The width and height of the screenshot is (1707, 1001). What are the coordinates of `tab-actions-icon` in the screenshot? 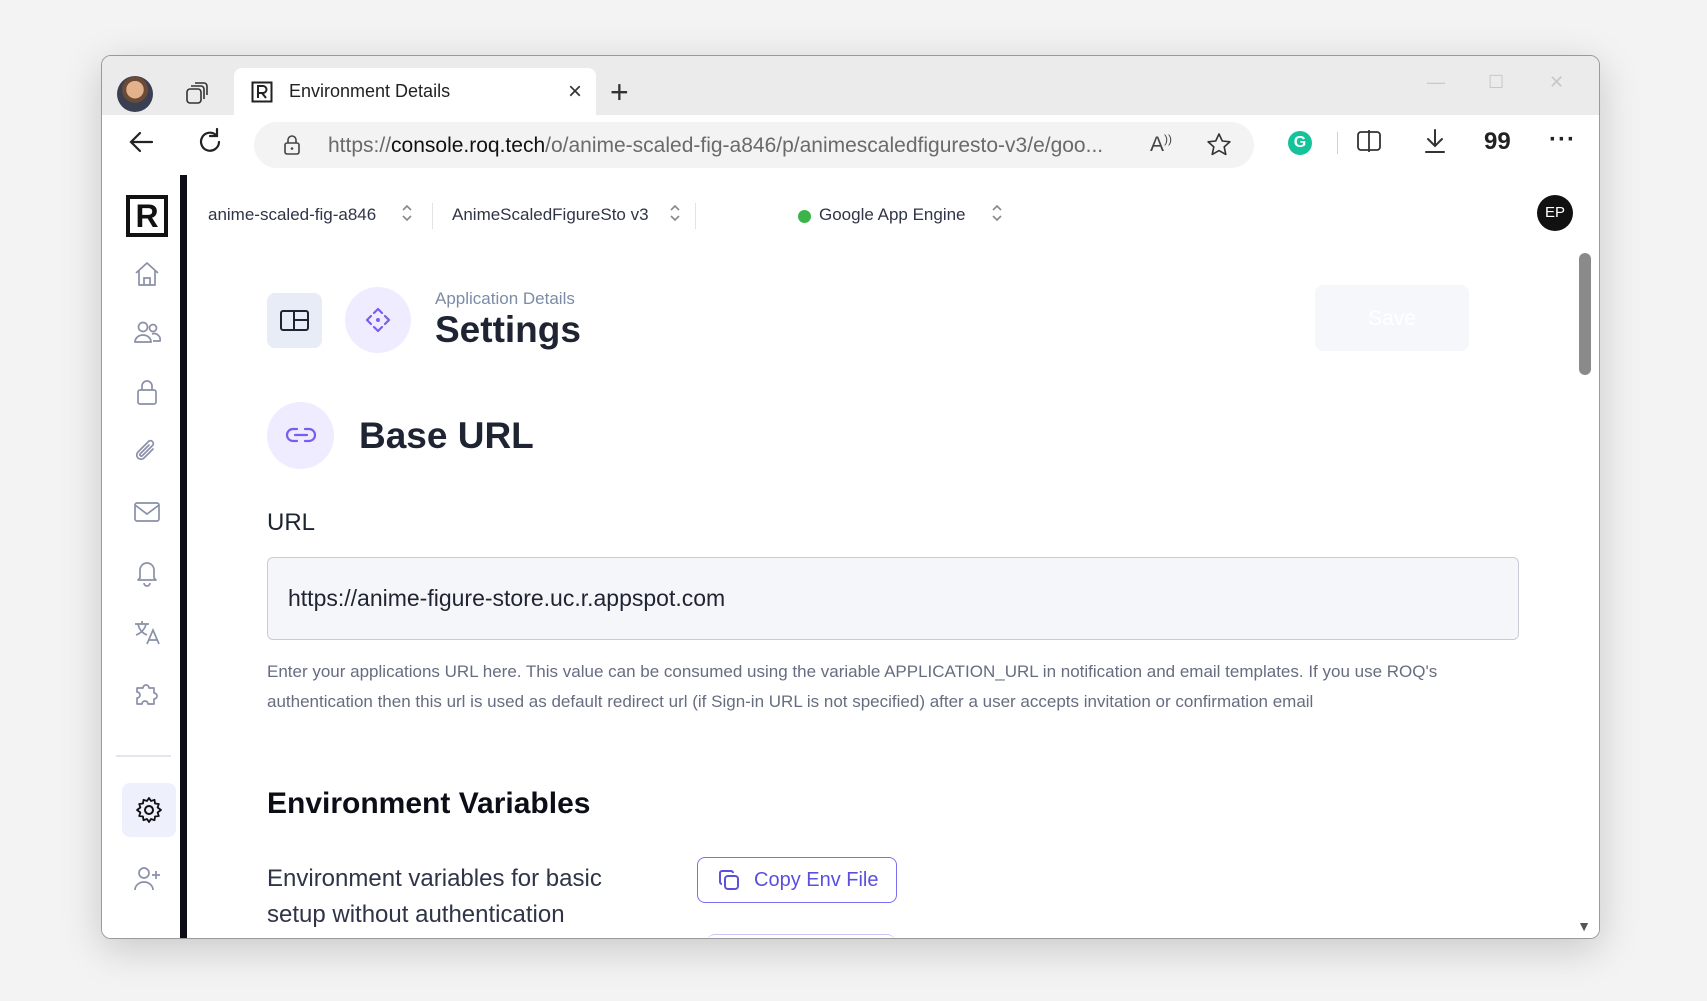 It's located at (197, 95).